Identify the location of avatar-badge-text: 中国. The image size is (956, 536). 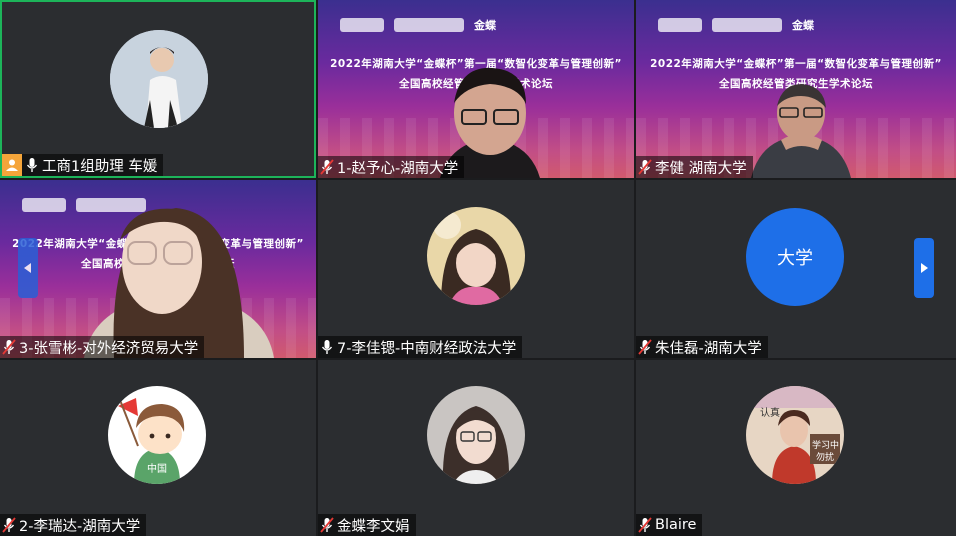
(157, 468).